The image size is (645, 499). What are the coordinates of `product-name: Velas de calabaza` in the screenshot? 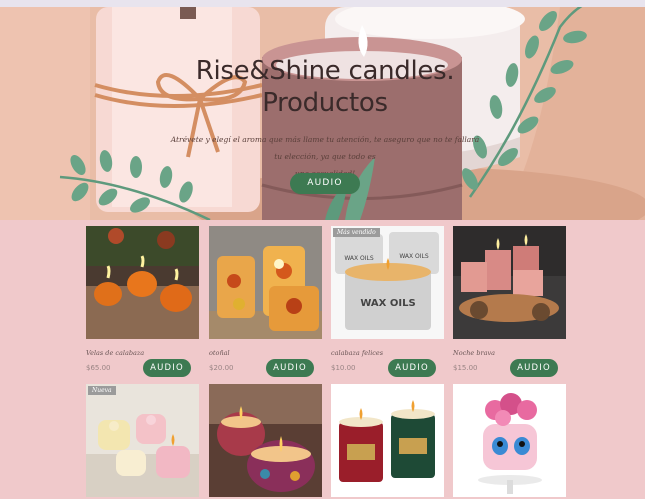 It's located at (115, 353).